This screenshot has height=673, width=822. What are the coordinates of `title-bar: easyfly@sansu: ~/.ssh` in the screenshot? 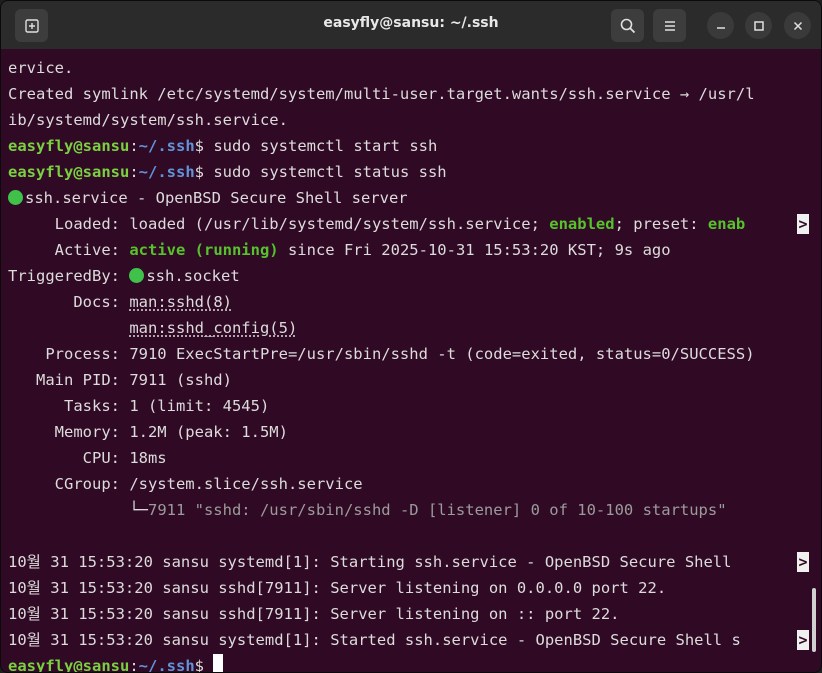 It's located at (411, 25).